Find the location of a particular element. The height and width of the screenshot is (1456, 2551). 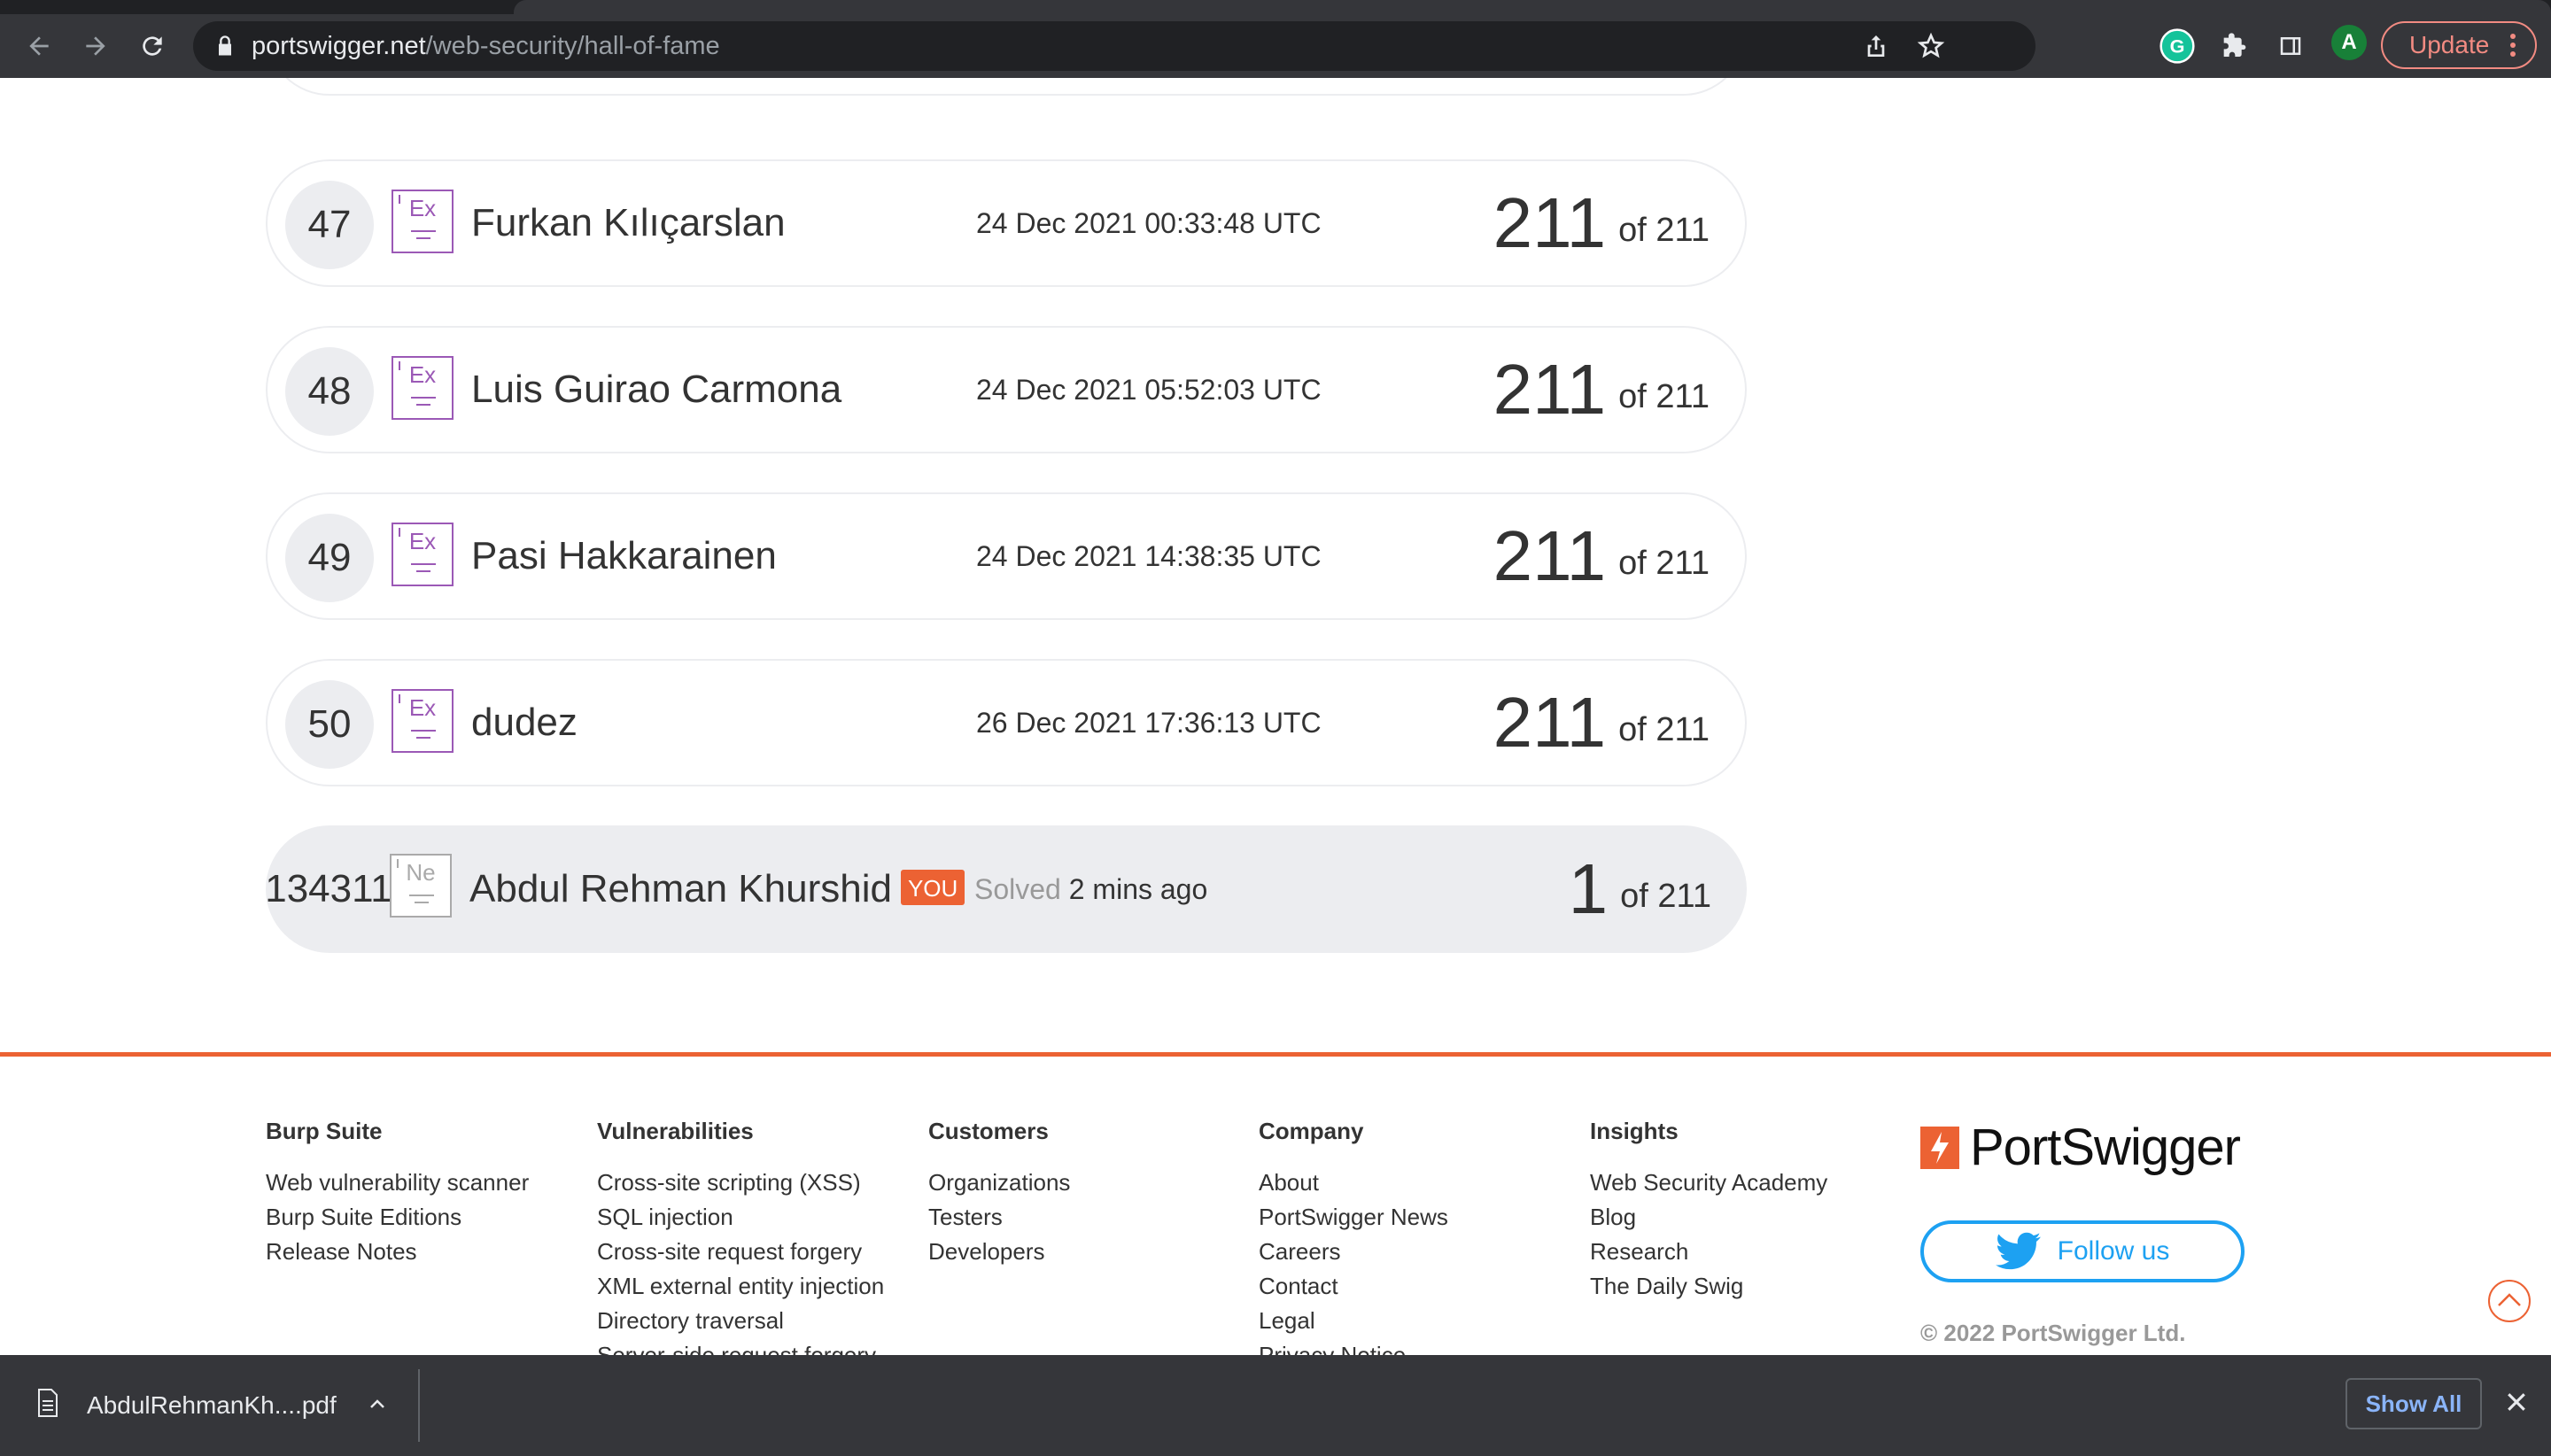

footer-heading: Company is located at coordinates (1311, 1131).